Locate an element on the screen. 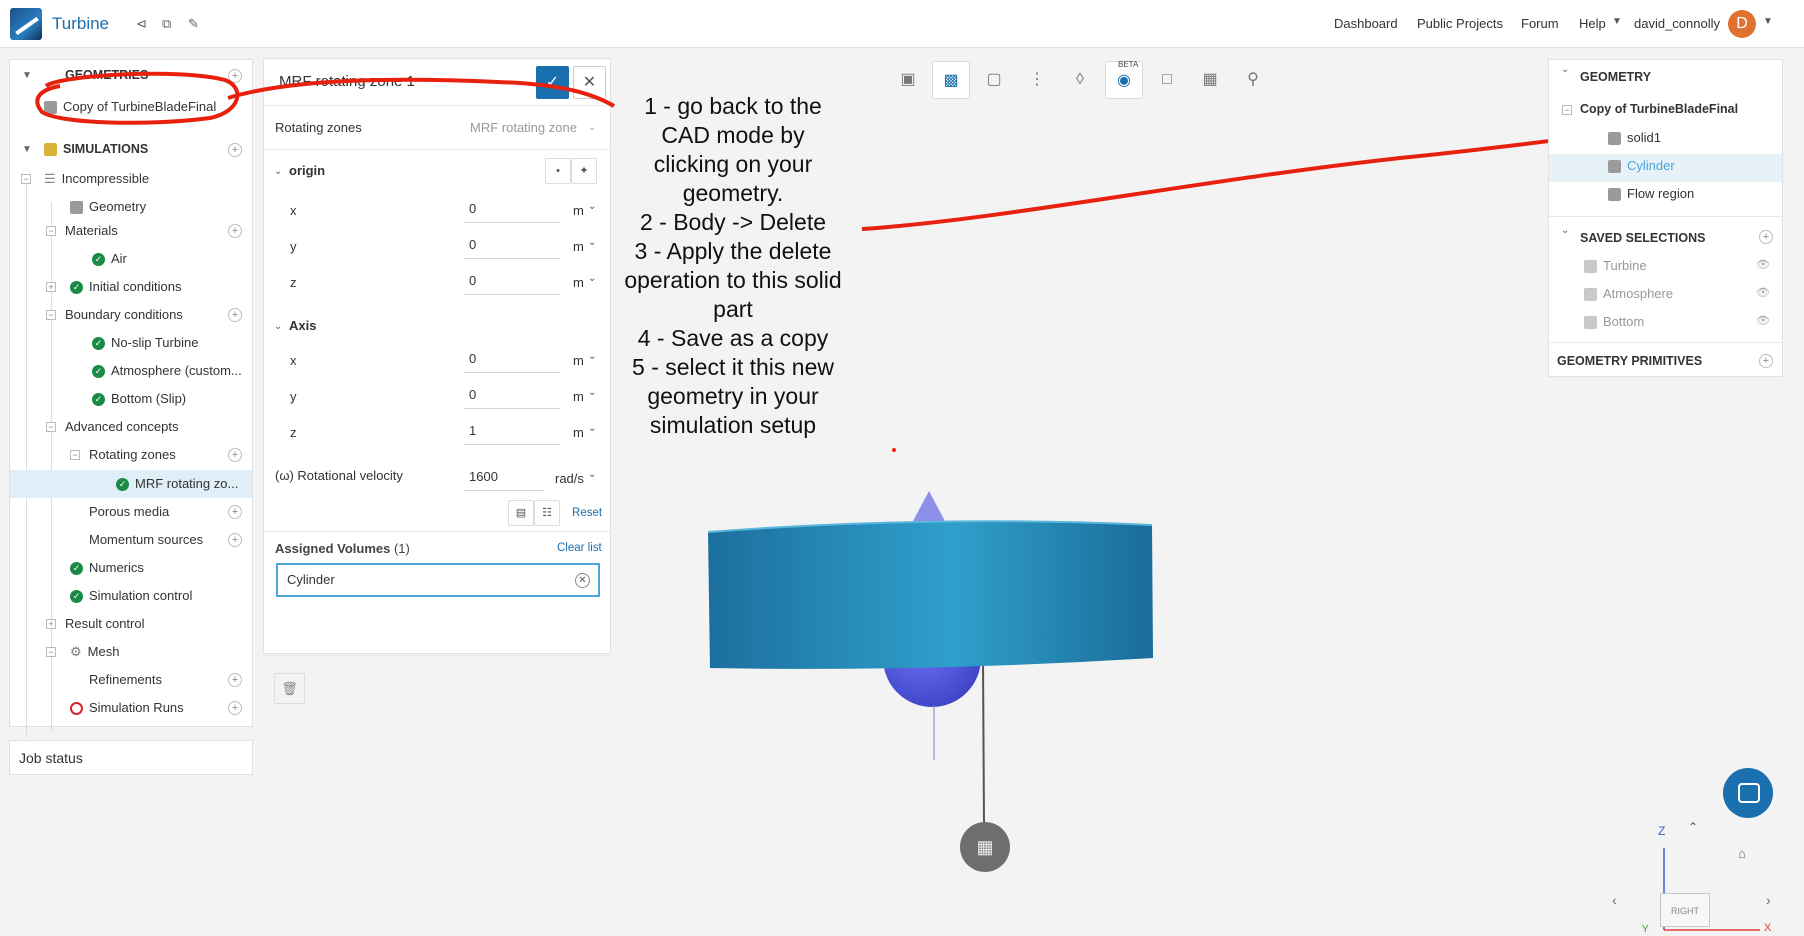  rotate-left-icon: ‹ is located at coordinates (1614, 900).